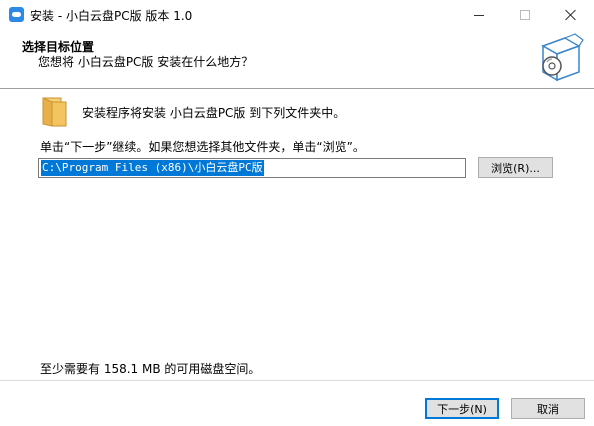 The width and height of the screenshot is (594, 426). Describe the element at coordinates (152, 168) in the screenshot. I see `install-path-value: C:\Program Files (x86)\小白云盘PC版` at that location.